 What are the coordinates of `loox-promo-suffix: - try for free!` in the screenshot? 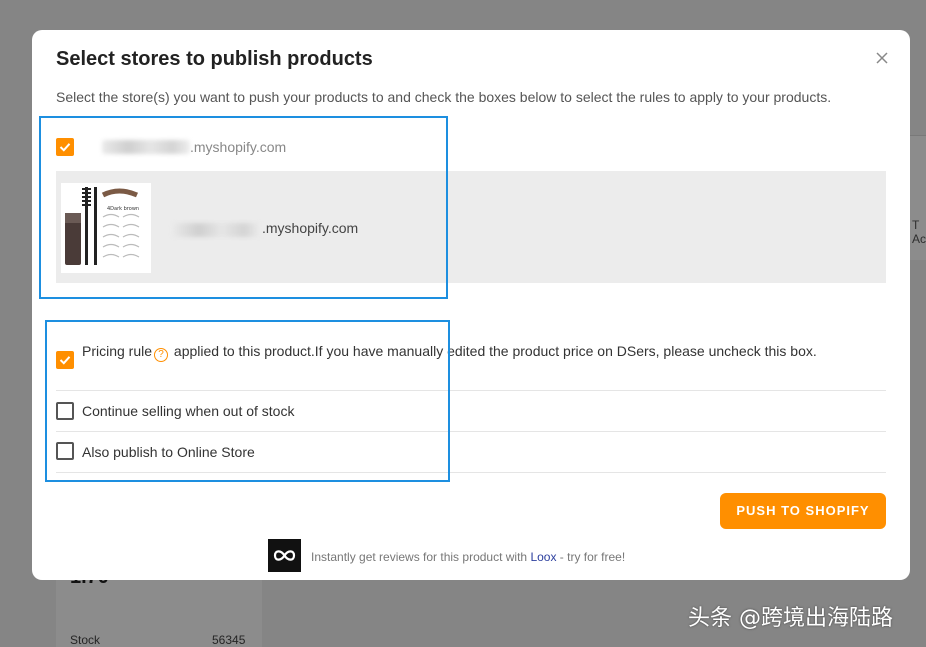 It's located at (591, 557).